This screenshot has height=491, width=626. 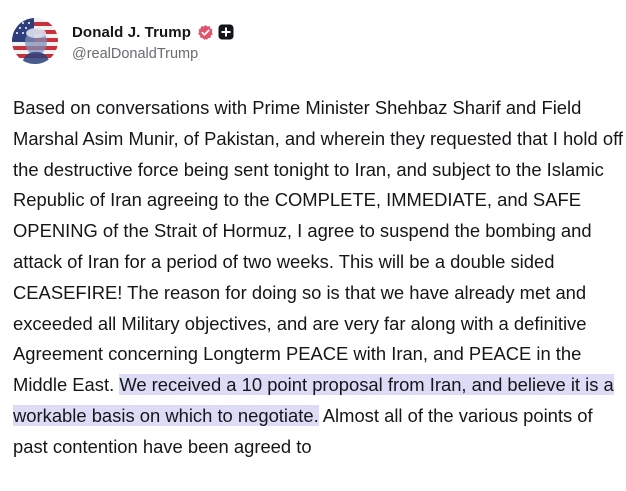 I want to click on display-name: Donald J. Trump, so click(x=131, y=32).